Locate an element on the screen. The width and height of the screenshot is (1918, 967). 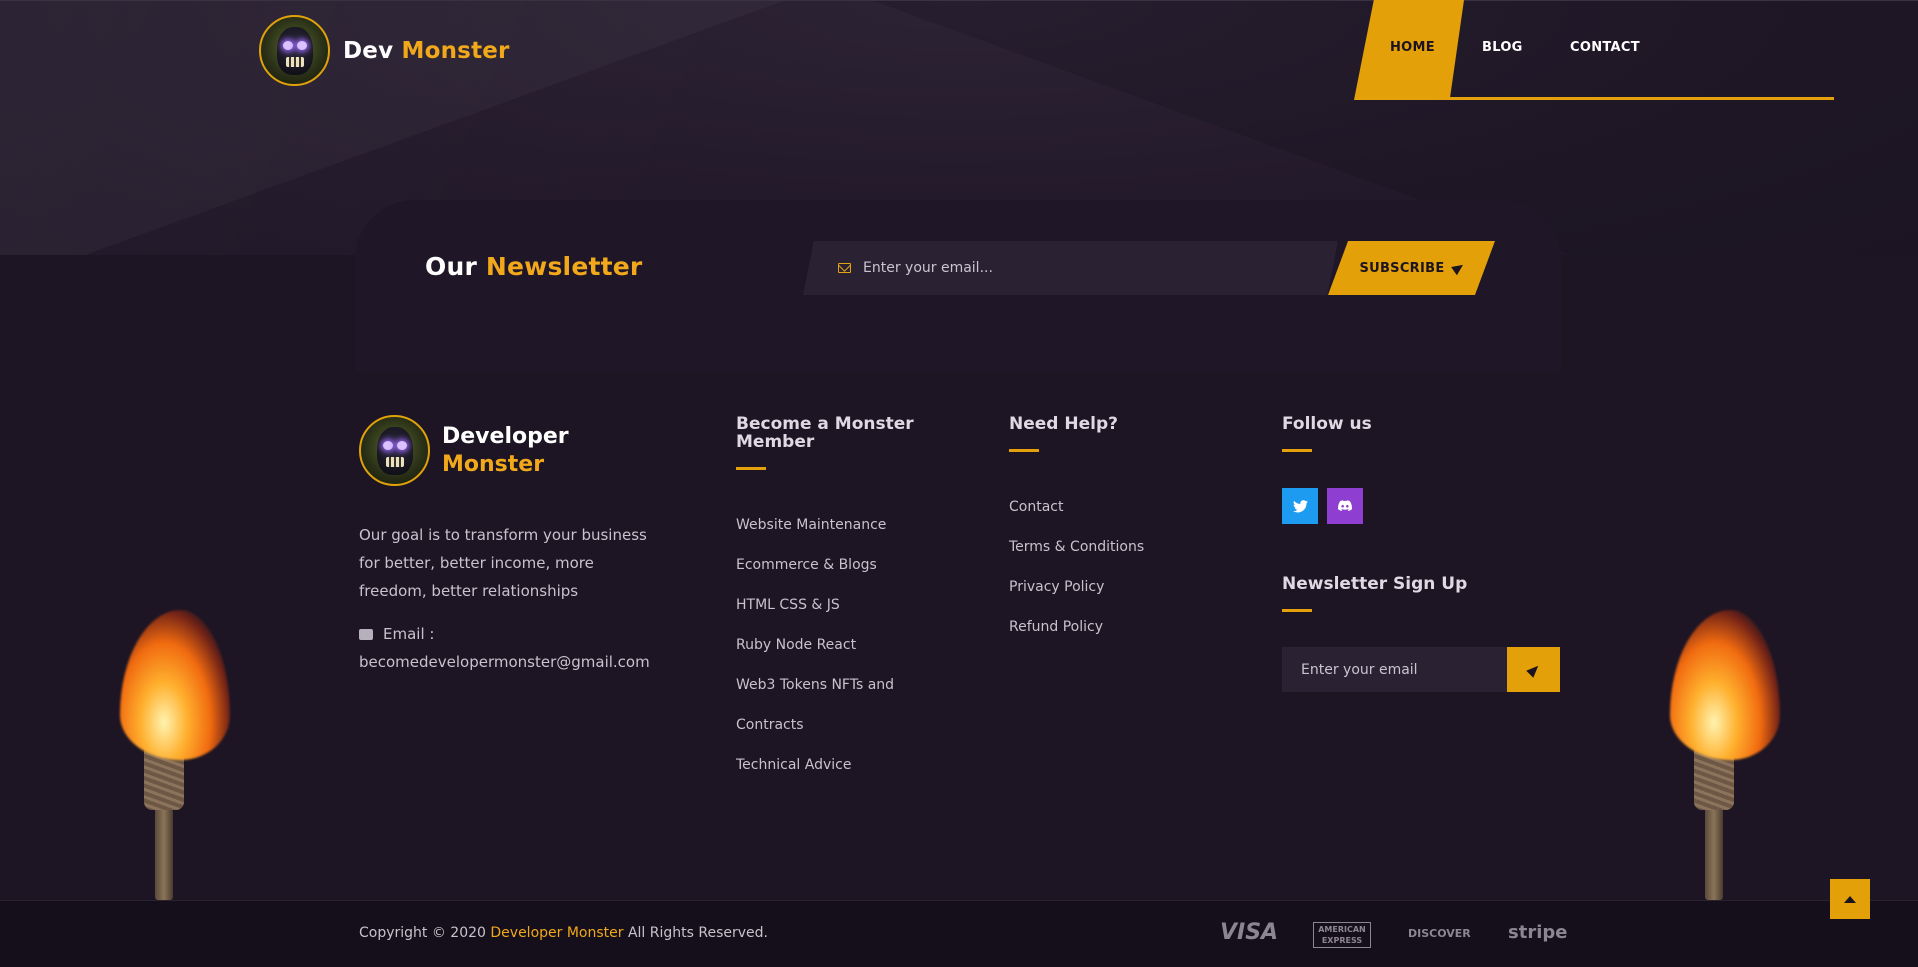
col-underline-member is located at coordinates (751, 468).